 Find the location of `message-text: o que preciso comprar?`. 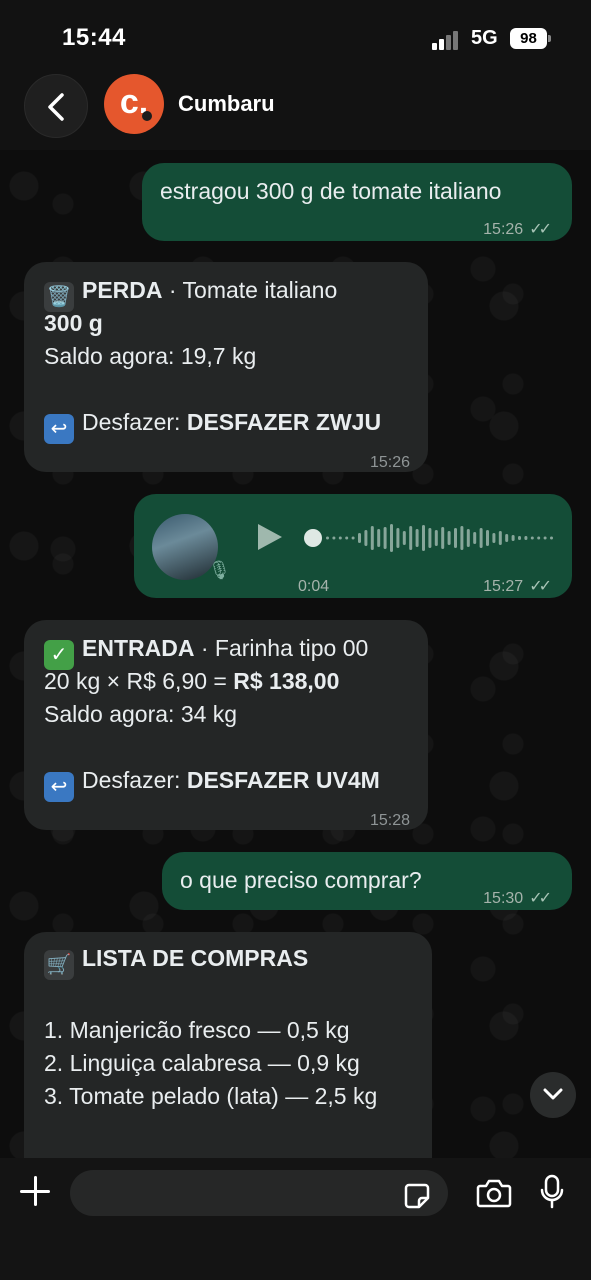

message-text: o que preciso comprar? is located at coordinates (301, 880).